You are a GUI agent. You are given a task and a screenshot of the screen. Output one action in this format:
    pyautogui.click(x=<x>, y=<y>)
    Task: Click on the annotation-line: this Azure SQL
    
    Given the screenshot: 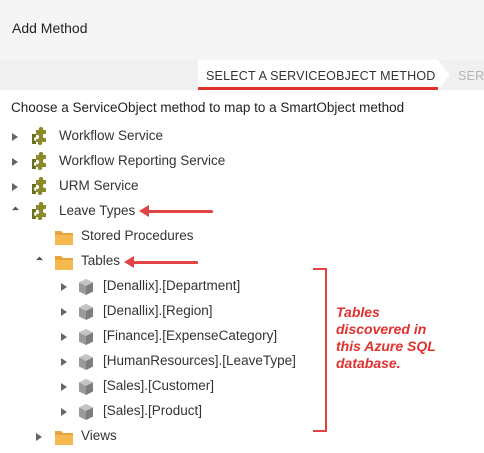 What is the action you would take?
    pyautogui.click(x=386, y=346)
    